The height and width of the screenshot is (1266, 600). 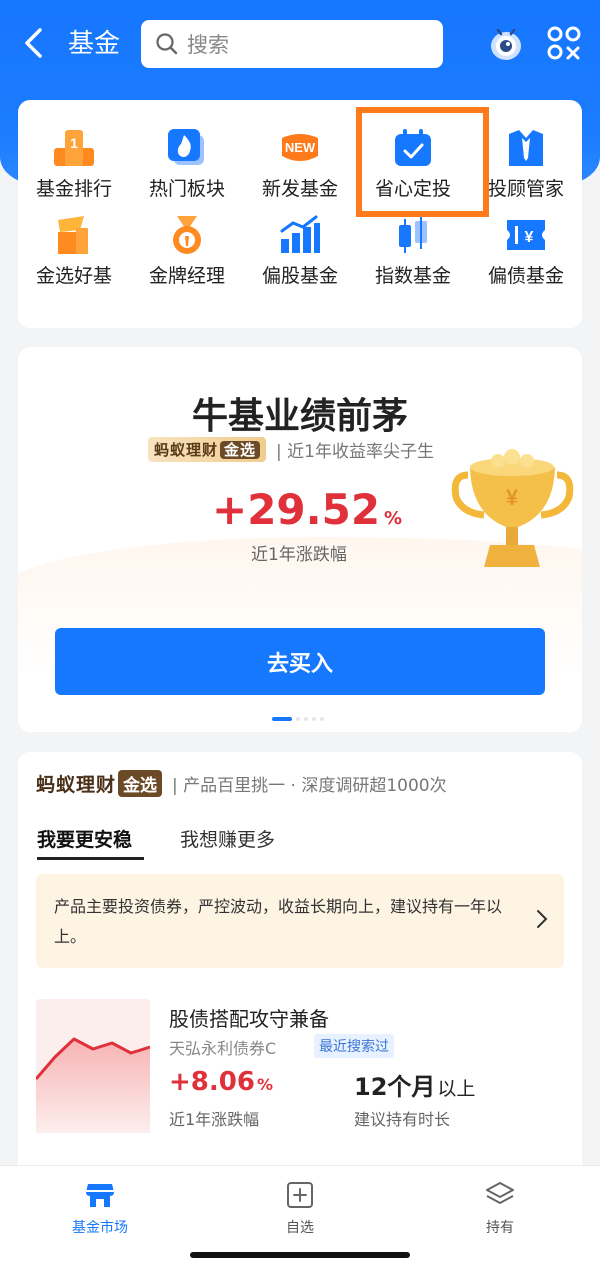 What do you see at coordinates (100, 1228) in the screenshot?
I see `tab-label: 基金市场` at bounding box center [100, 1228].